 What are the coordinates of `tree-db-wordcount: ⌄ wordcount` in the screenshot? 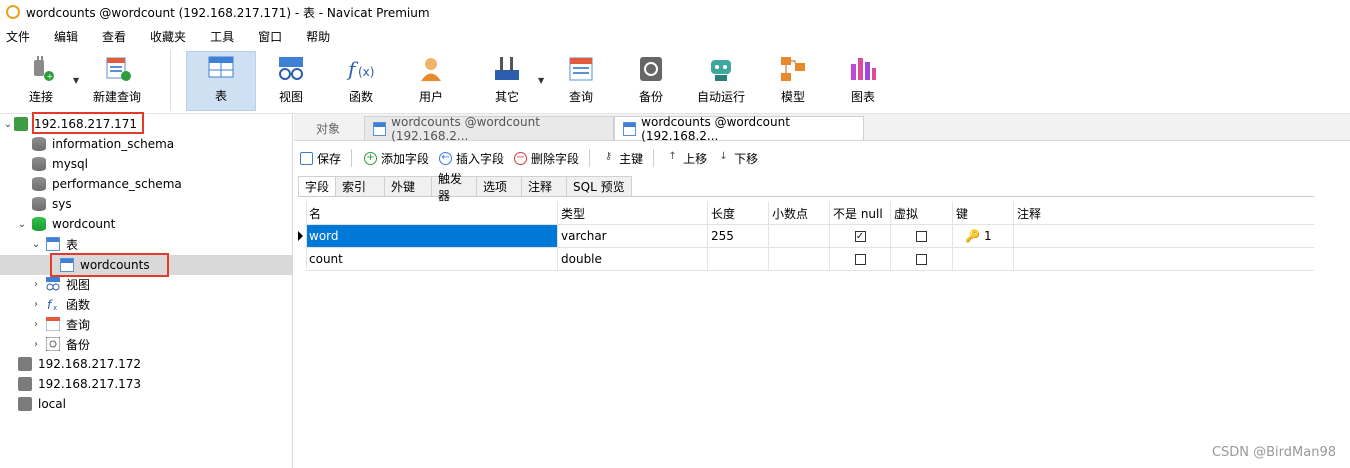 It's located at (65, 224).